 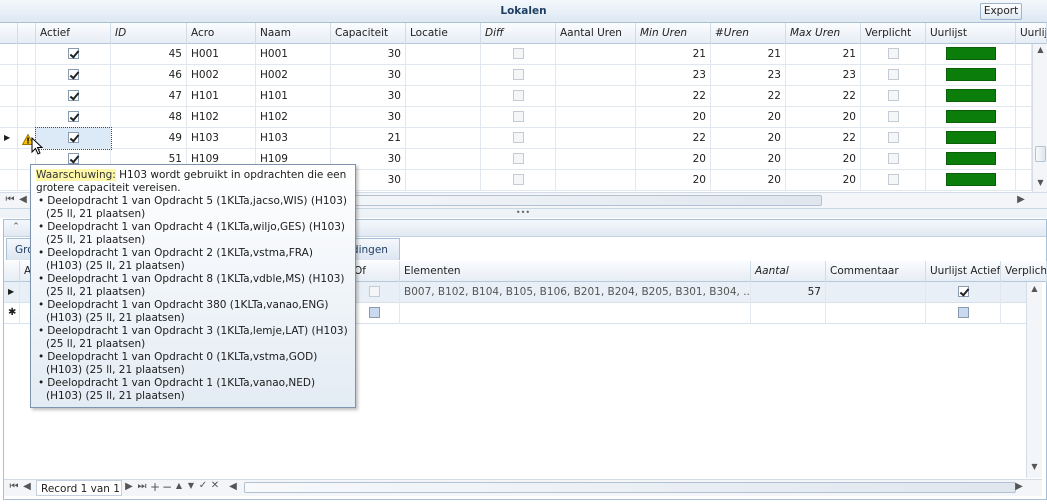 What do you see at coordinates (375, 313) in the screenshot?
I see `new-of-cell` at bounding box center [375, 313].